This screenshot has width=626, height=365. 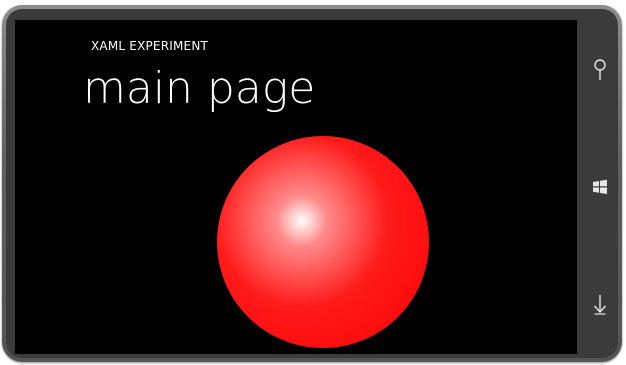 I want to click on back-button, so click(x=600, y=304).